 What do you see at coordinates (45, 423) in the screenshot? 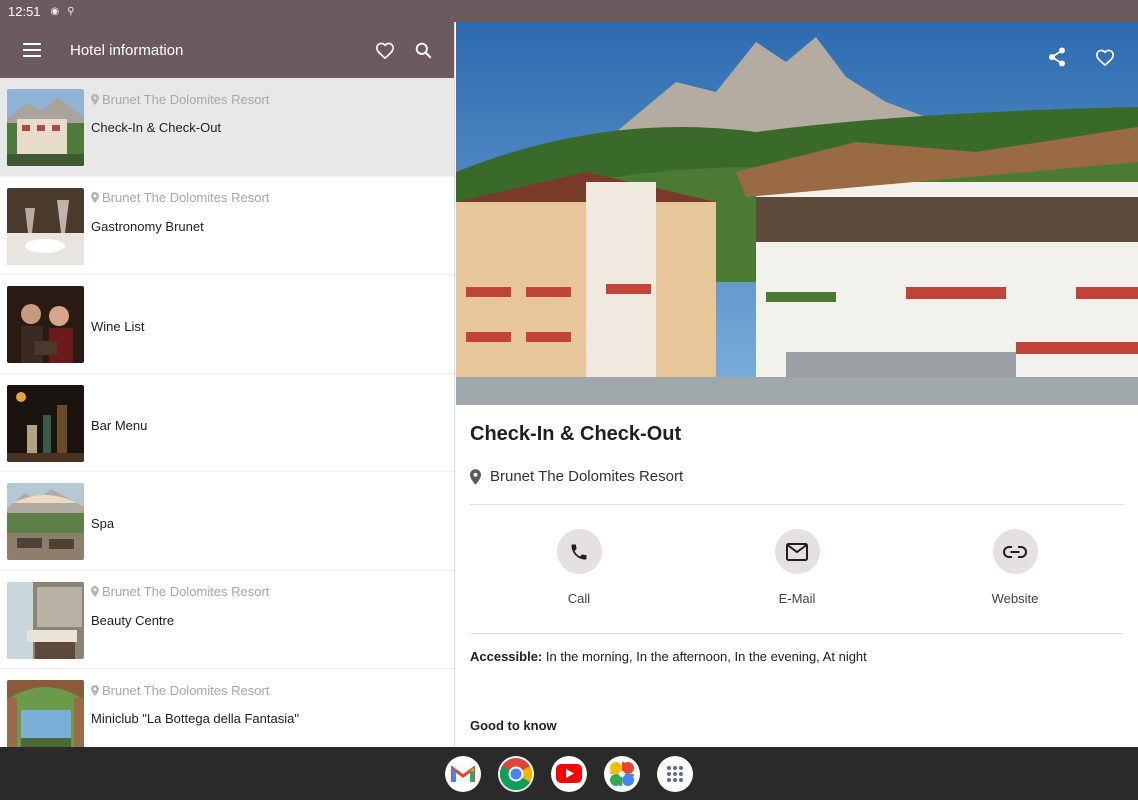
I see `bar-menu-thumbnail` at bounding box center [45, 423].